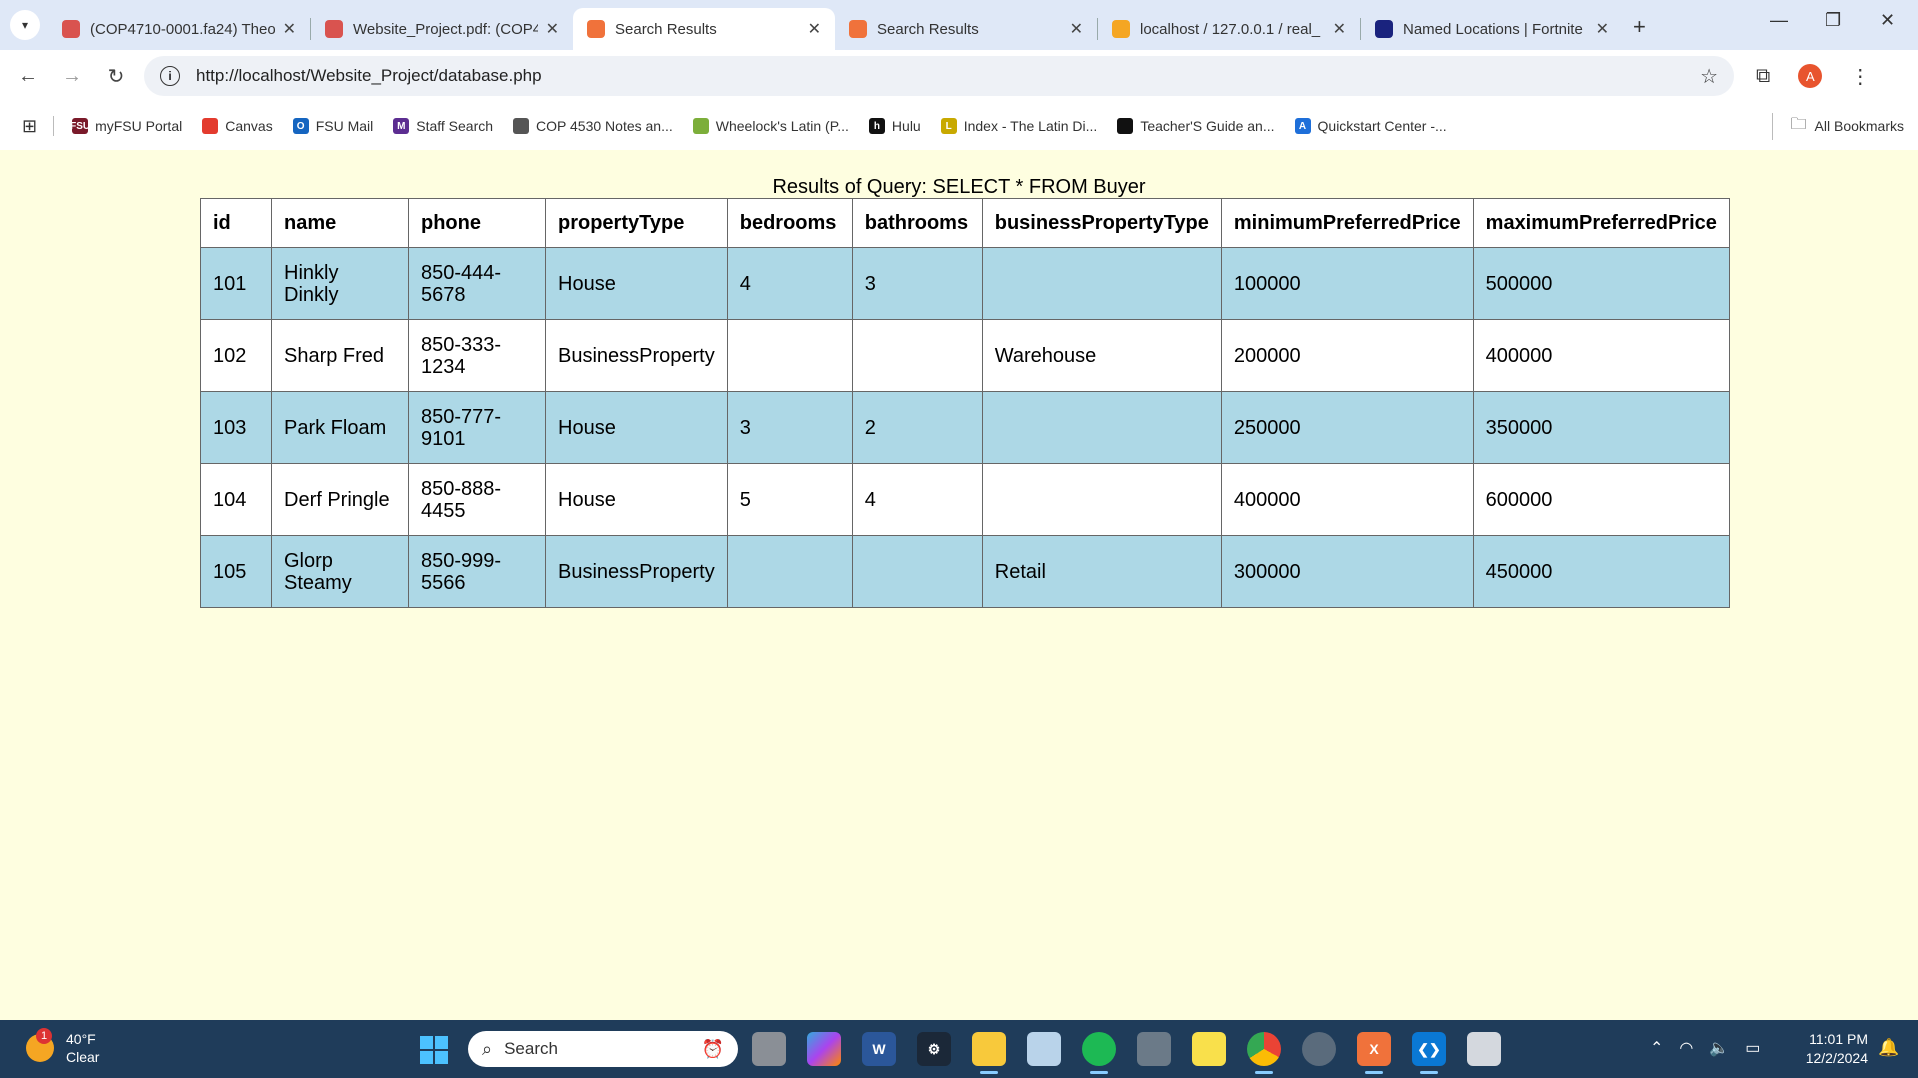 This screenshot has width=1918, height=1078. What do you see at coordinates (1719, 1048) in the screenshot?
I see `volume-icon: 🔈` at bounding box center [1719, 1048].